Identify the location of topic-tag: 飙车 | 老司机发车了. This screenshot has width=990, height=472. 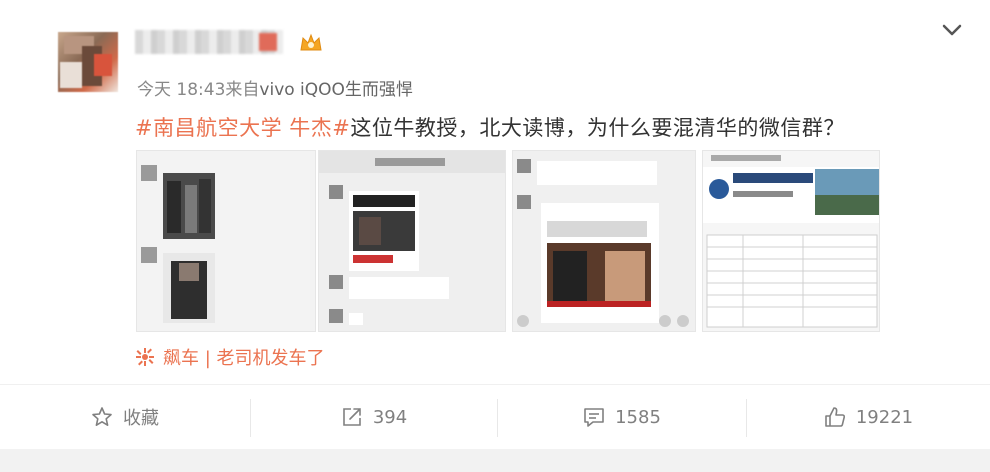
(230, 357).